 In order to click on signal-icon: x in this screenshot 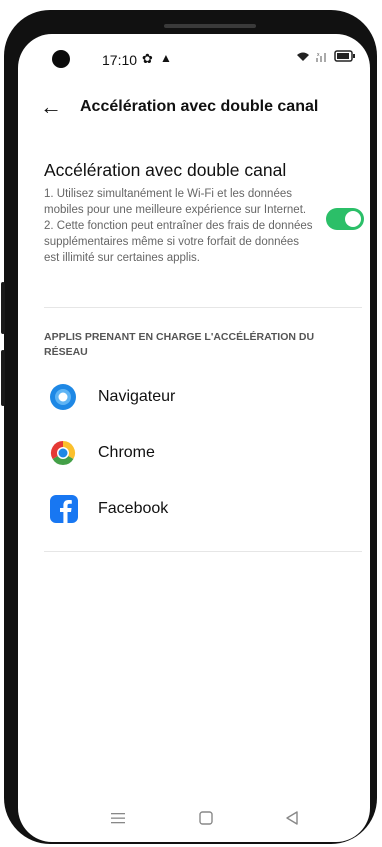, I will do `click(321, 57)`.